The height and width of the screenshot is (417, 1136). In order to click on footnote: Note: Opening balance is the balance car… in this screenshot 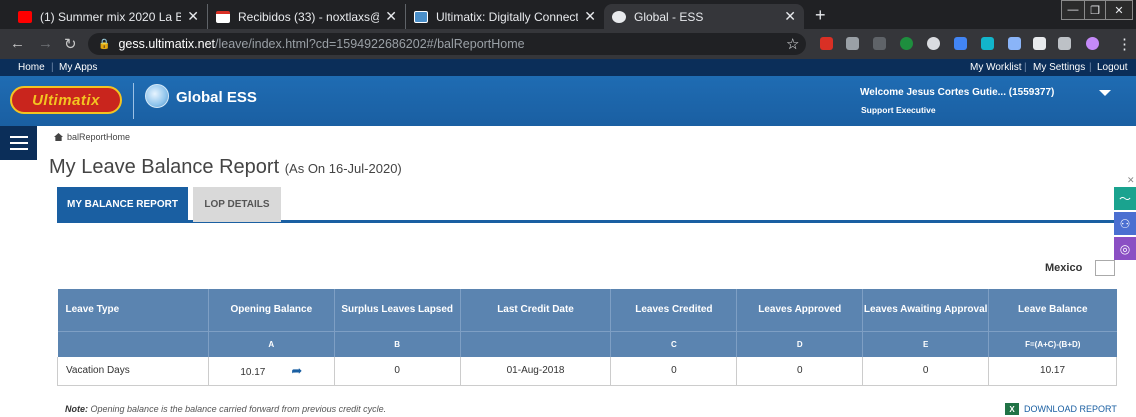, I will do `click(226, 409)`.